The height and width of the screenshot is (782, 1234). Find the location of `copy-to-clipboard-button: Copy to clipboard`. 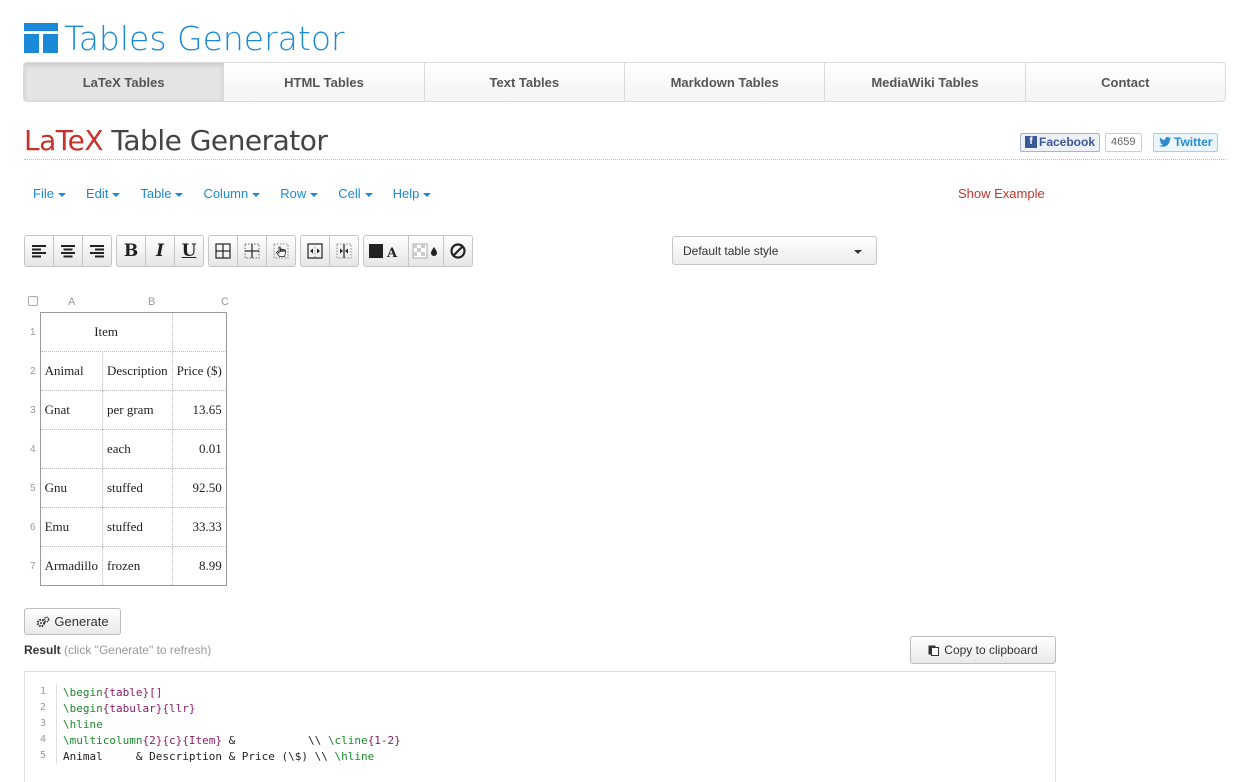

copy-to-clipboard-button: Copy to clipboard is located at coordinates (983, 650).